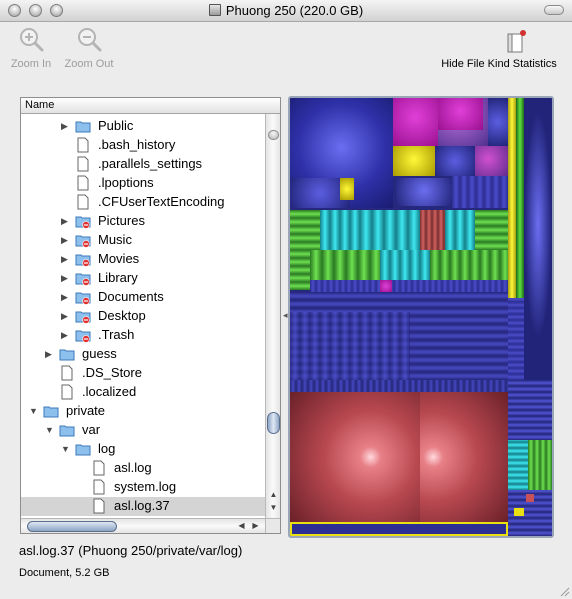 This screenshot has height=599, width=572. What do you see at coordinates (143, 202) in the screenshot?
I see `list-item: .CFUserTextEncoding` at bounding box center [143, 202].